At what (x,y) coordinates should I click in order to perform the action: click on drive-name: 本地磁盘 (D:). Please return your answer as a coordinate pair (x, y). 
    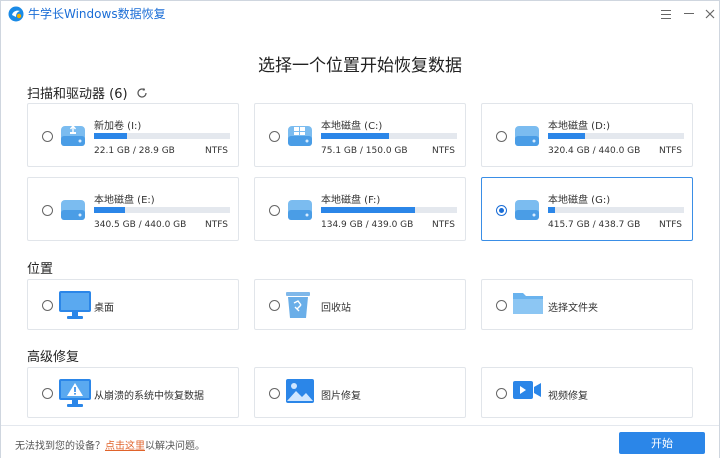
    Looking at the image, I should click on (579, 126).